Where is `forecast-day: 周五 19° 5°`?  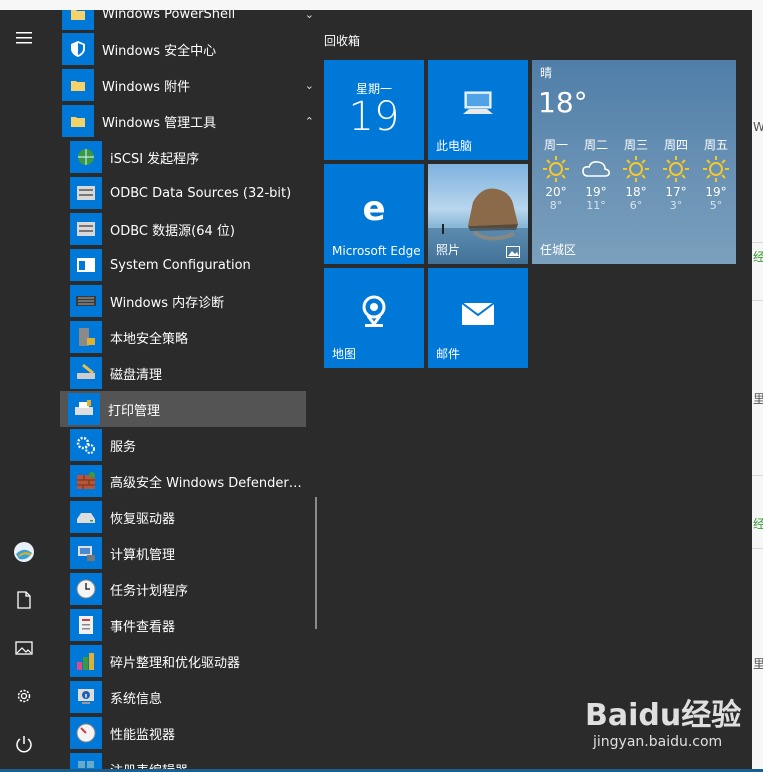 forecast-day: 周五 19° 5° is located at coordinates (716, 174).